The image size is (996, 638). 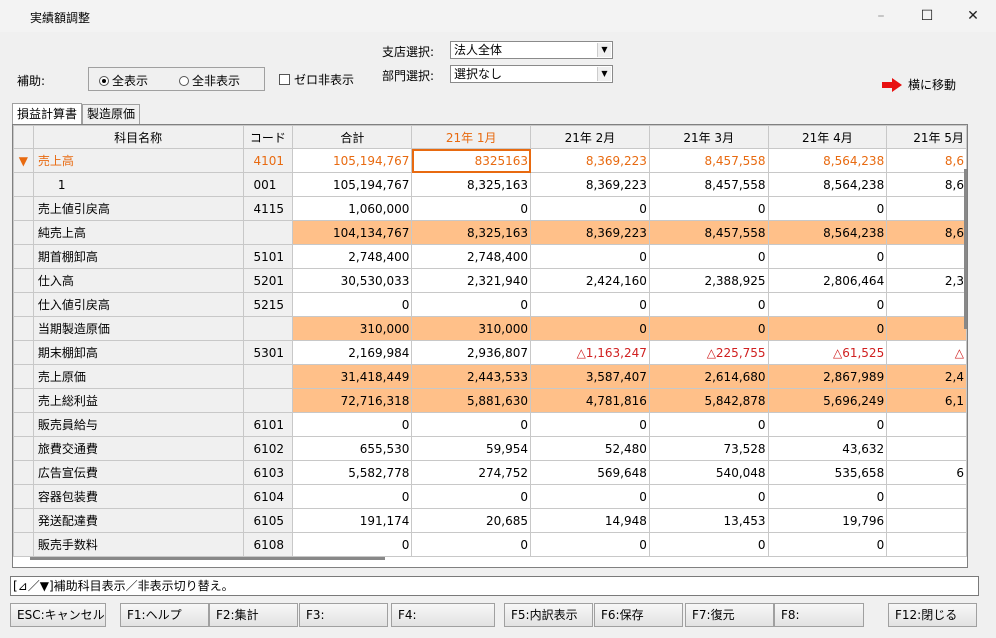 I want to click on month-cell: 59,954, so click(x=471, y=448).